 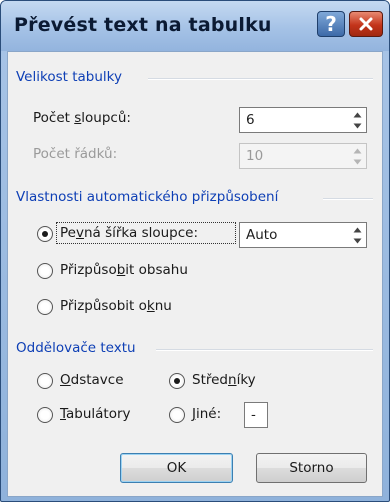 I want to click on columns-label: Počet sloupců:, so click(x=82, y=118).